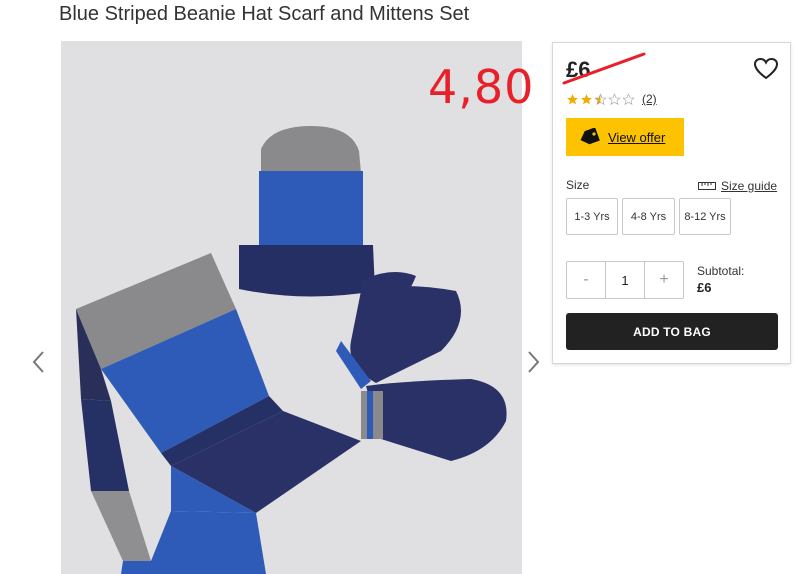 The width and height of the screenshot is (797, 574). Describe the element at coordinates (749, 186) in the screenshot. I see `size-guide-label: Size guide` at that location.